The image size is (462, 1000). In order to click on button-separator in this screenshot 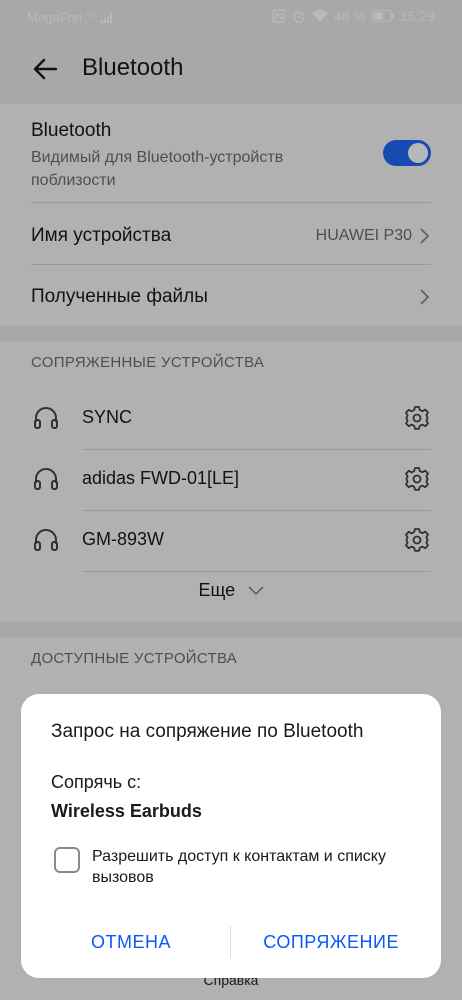, I will do `click(230, 942)`.